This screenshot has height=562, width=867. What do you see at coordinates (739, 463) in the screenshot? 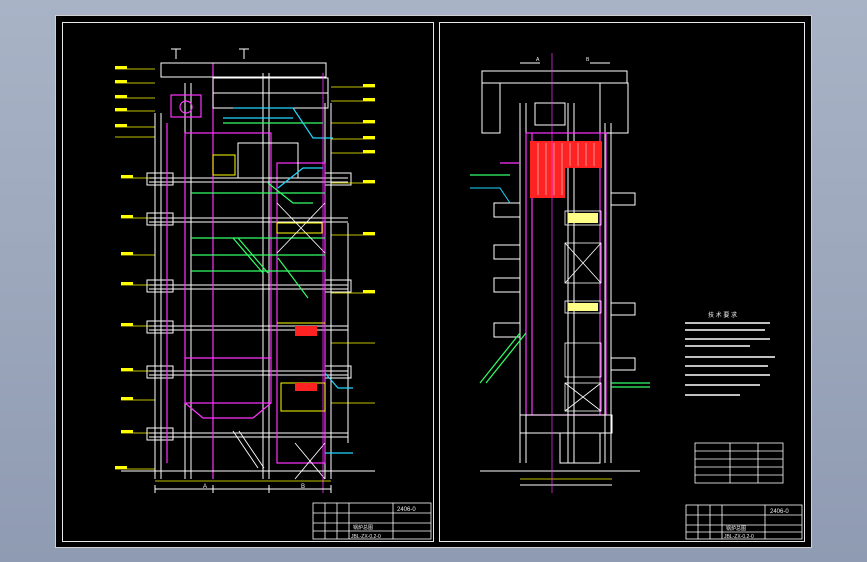
I see `parameter-table` at bounding box center [739, 463].